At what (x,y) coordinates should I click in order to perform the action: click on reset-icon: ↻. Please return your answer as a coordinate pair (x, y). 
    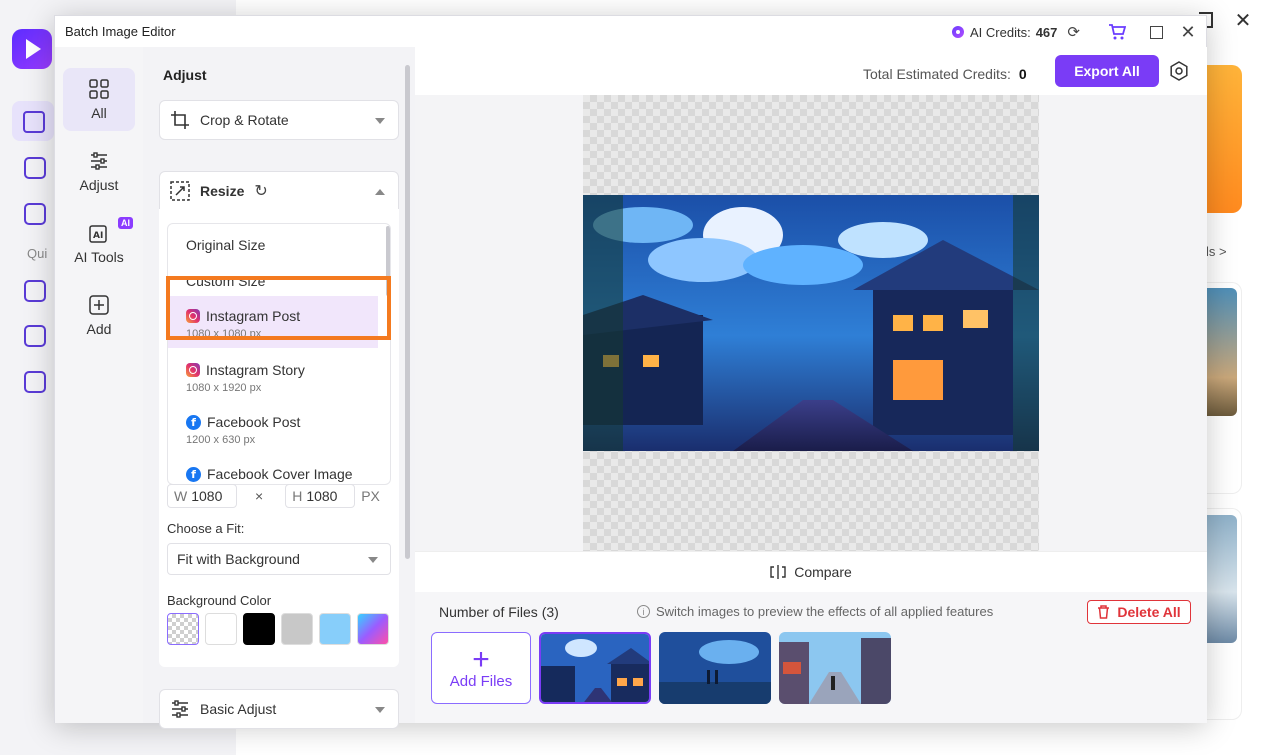
    Looking at the image, I should click on (260, 191).